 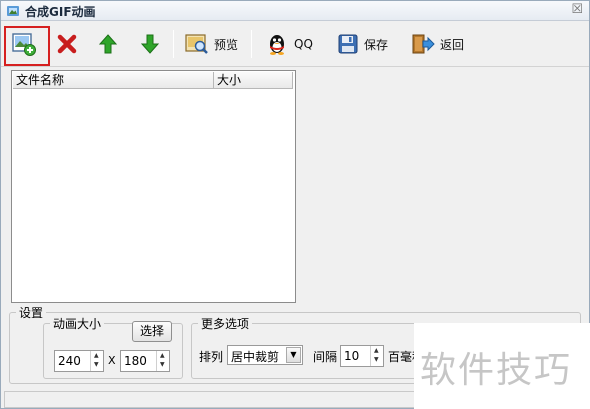 I want to click on settings-legend: 设置, so click(x=31, y=313).